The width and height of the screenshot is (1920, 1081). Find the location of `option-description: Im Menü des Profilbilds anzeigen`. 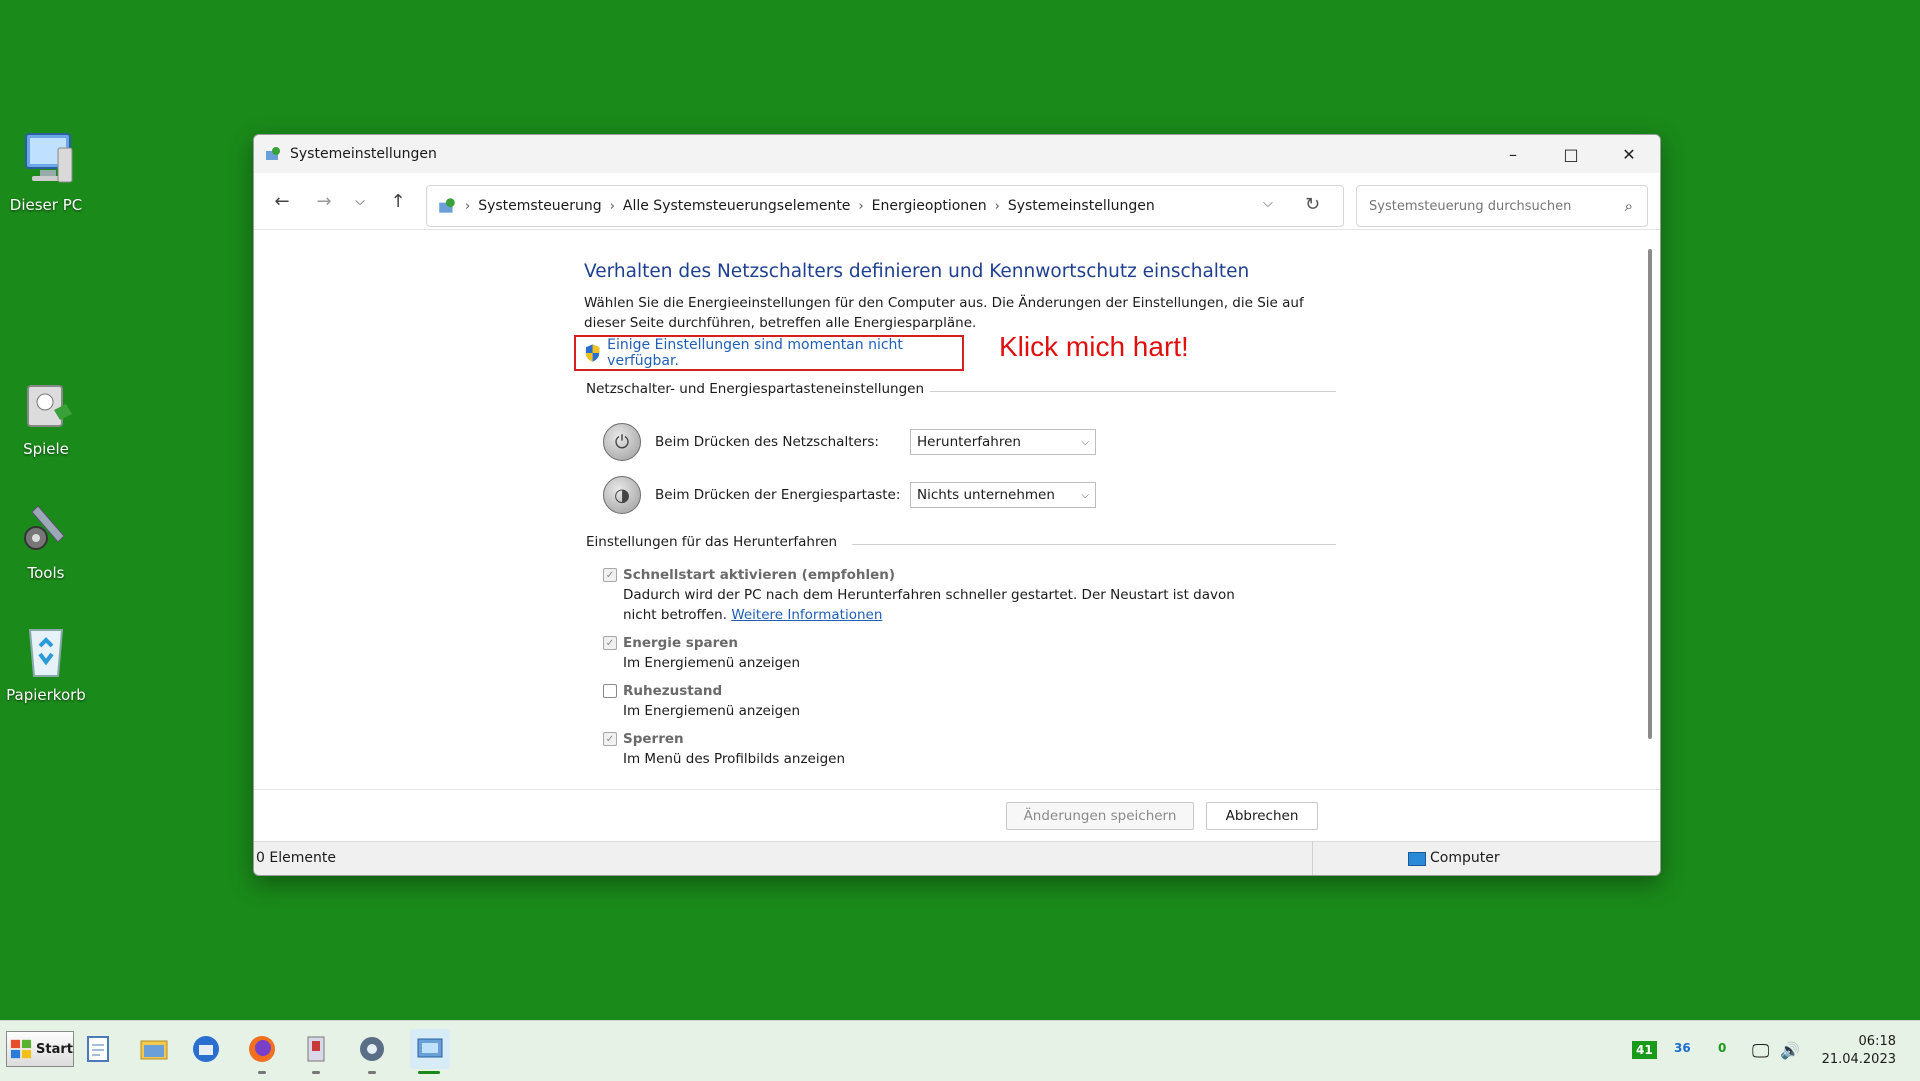

option-description: Im Menü des Profilbilds anzeigen is located at coordinates (734, 759).